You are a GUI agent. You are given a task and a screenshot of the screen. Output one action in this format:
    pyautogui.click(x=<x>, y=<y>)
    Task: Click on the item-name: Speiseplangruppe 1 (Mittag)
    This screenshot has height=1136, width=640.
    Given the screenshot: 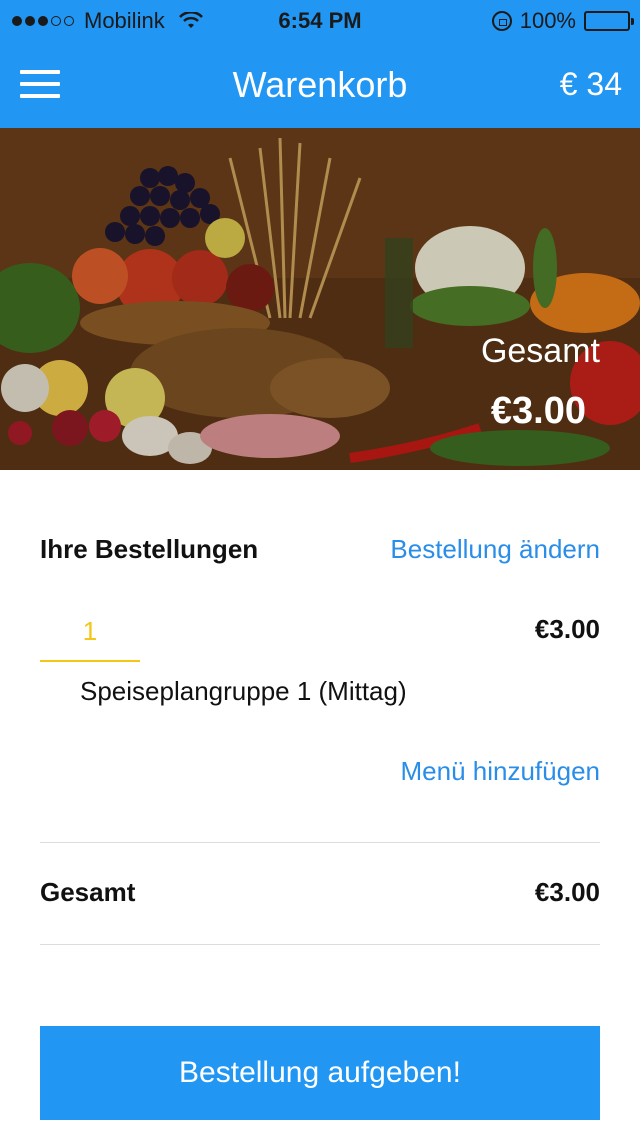 What is the action you would take?
    pyautogui.click(x=243, y=691)
    